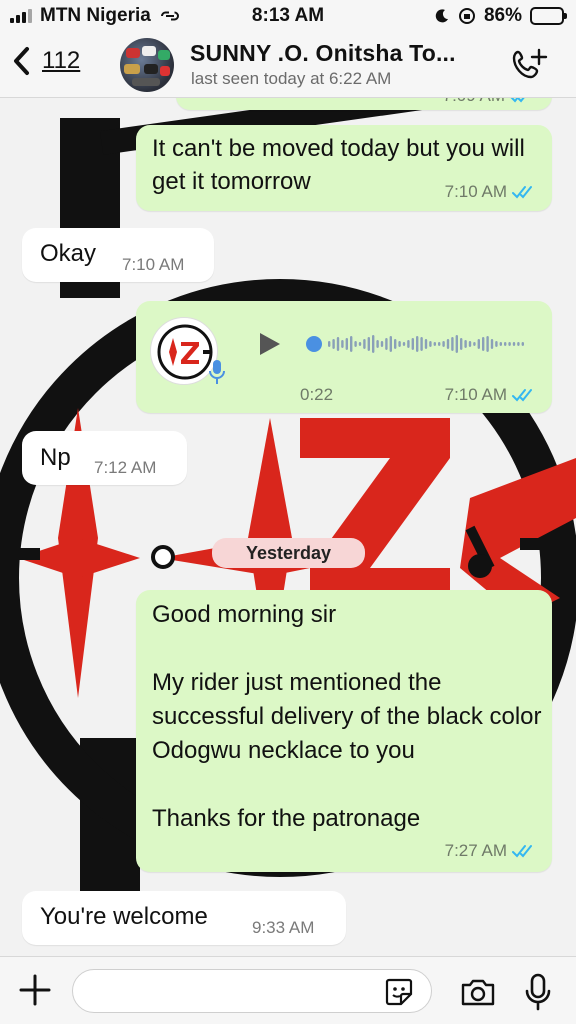 This screenshot has height=1024, width=576. Describe the element at coordinates (21, 61) in the screenshot. I see `back-chevron-icon` at that location.